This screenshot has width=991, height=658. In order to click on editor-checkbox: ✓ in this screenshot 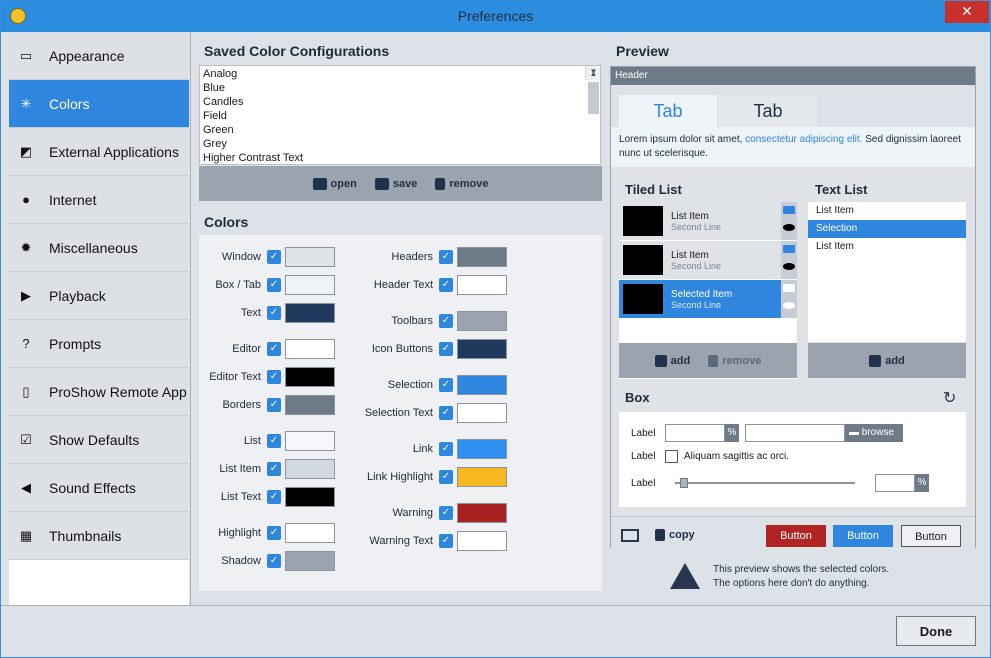, I will do `click(274, 349)`.